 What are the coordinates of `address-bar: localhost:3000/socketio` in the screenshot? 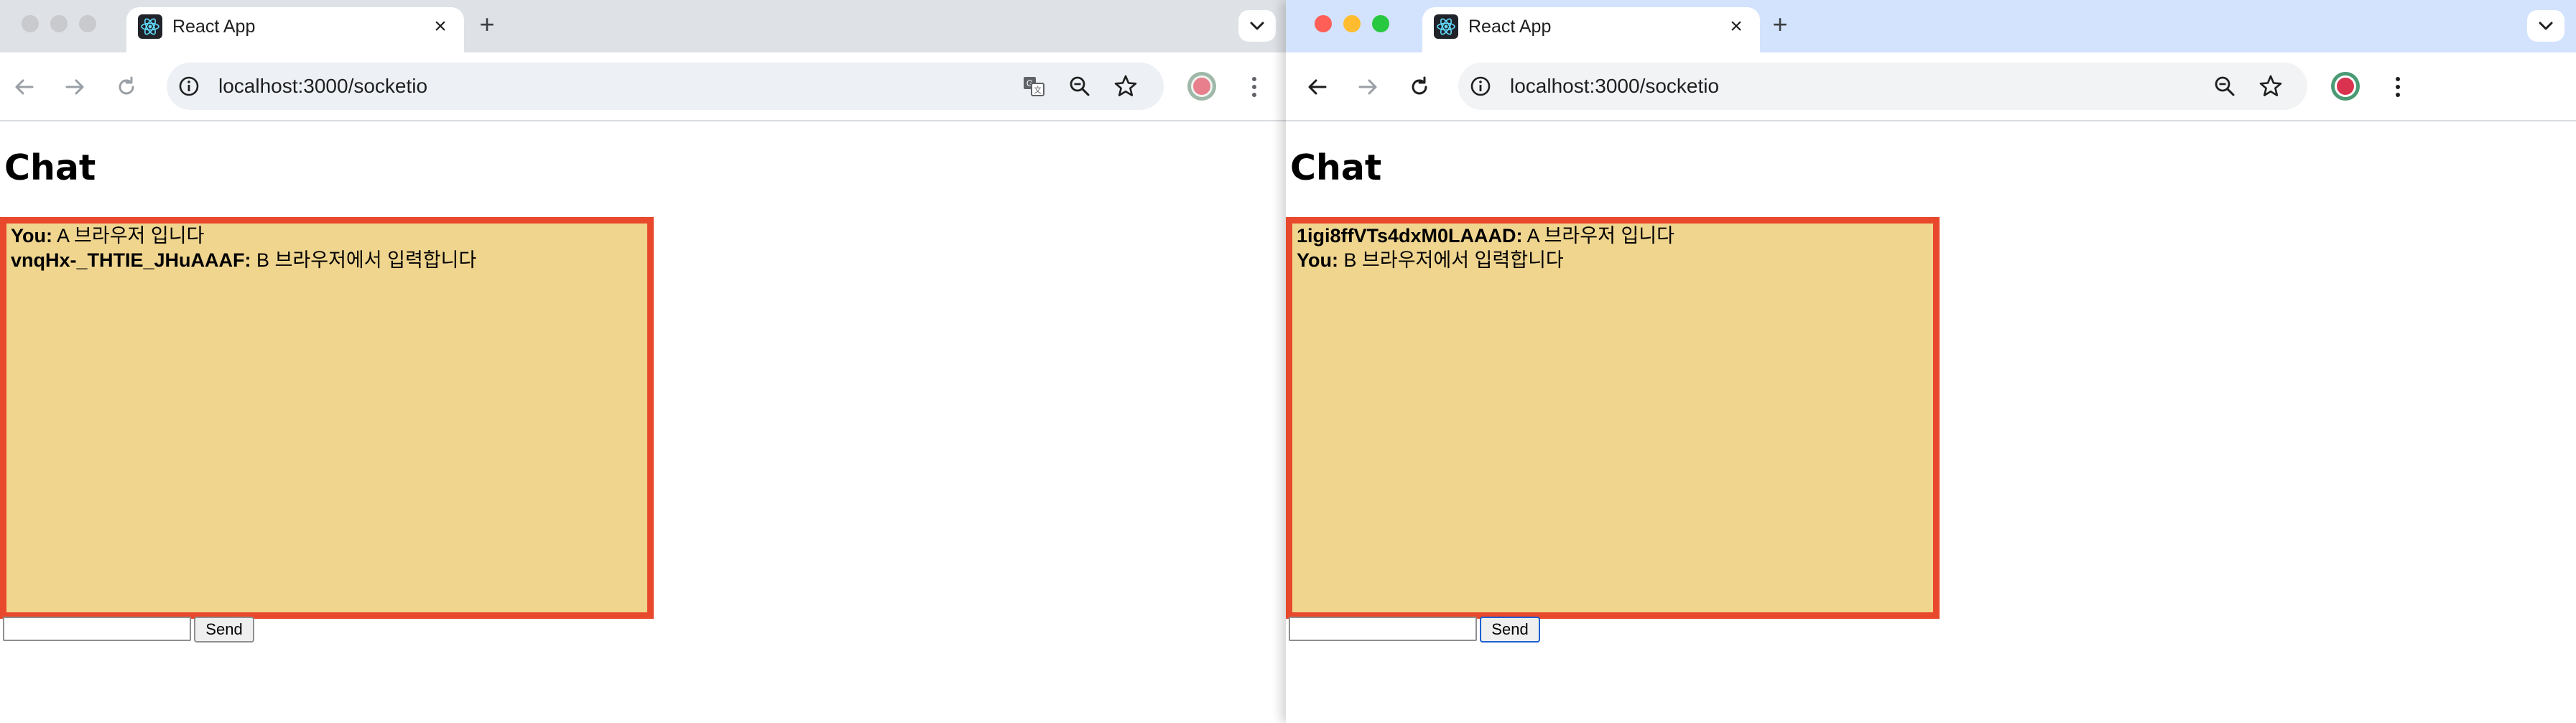 It's located at (1882, 86).